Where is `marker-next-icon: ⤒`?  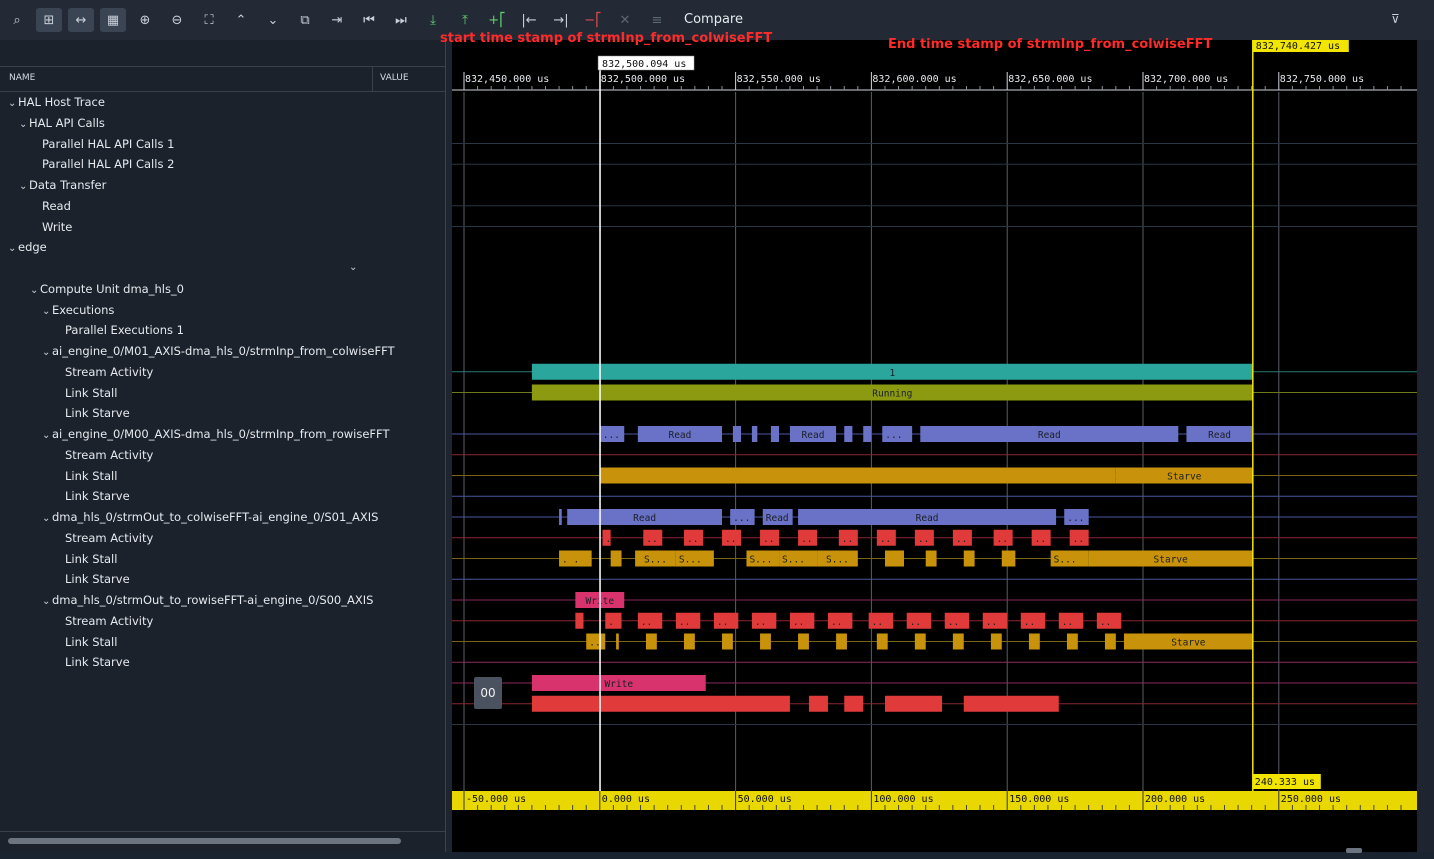
marker-next-icon: ⤒ is located at coordinates (465, 20).